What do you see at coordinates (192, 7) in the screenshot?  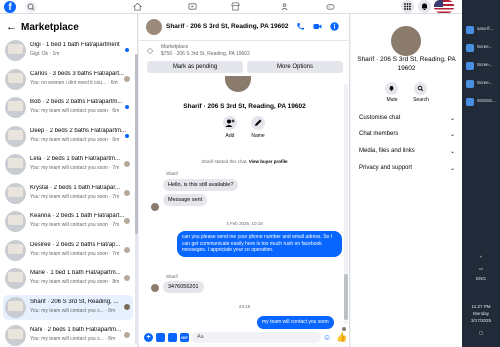 I see `video-nav-button` at bounding box center [192, 7].